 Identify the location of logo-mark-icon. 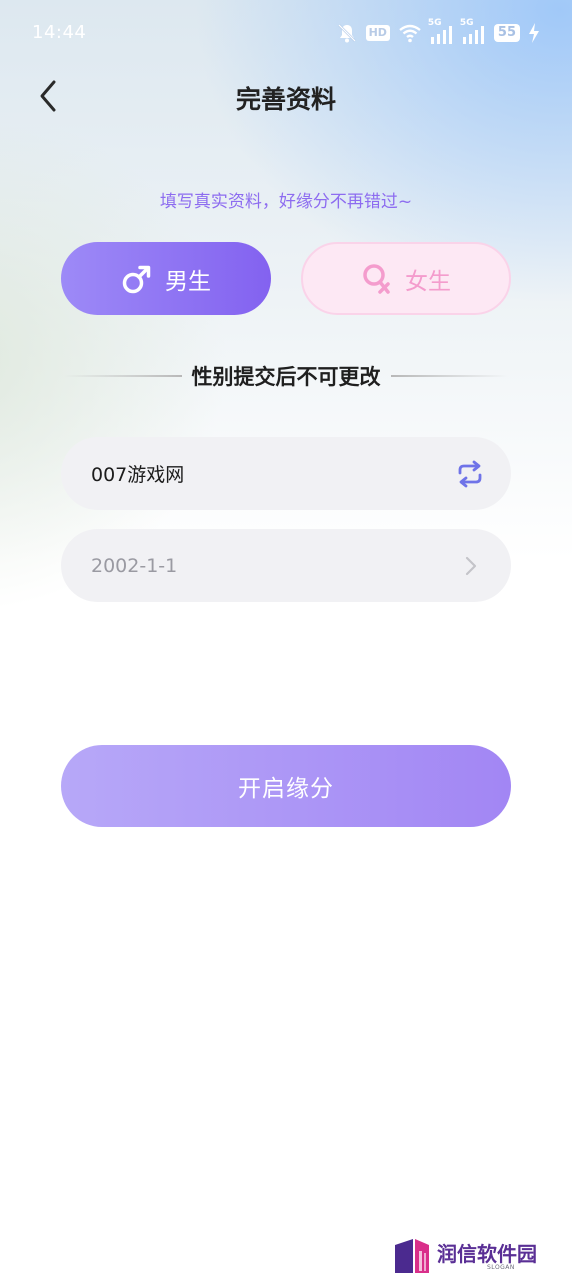
(412, 1256).